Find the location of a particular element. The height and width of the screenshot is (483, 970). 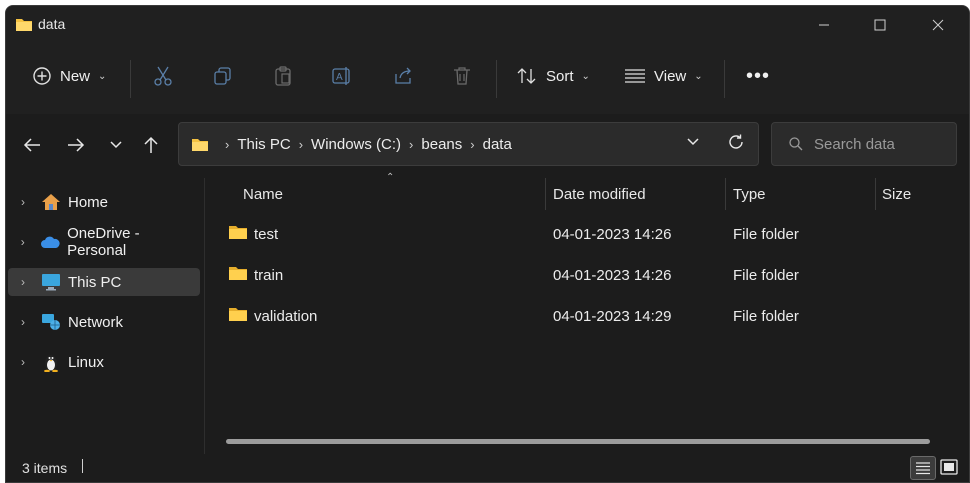

file-row: validation 04-01-2023 14:29 File folder is located at coordinates (588, 317).